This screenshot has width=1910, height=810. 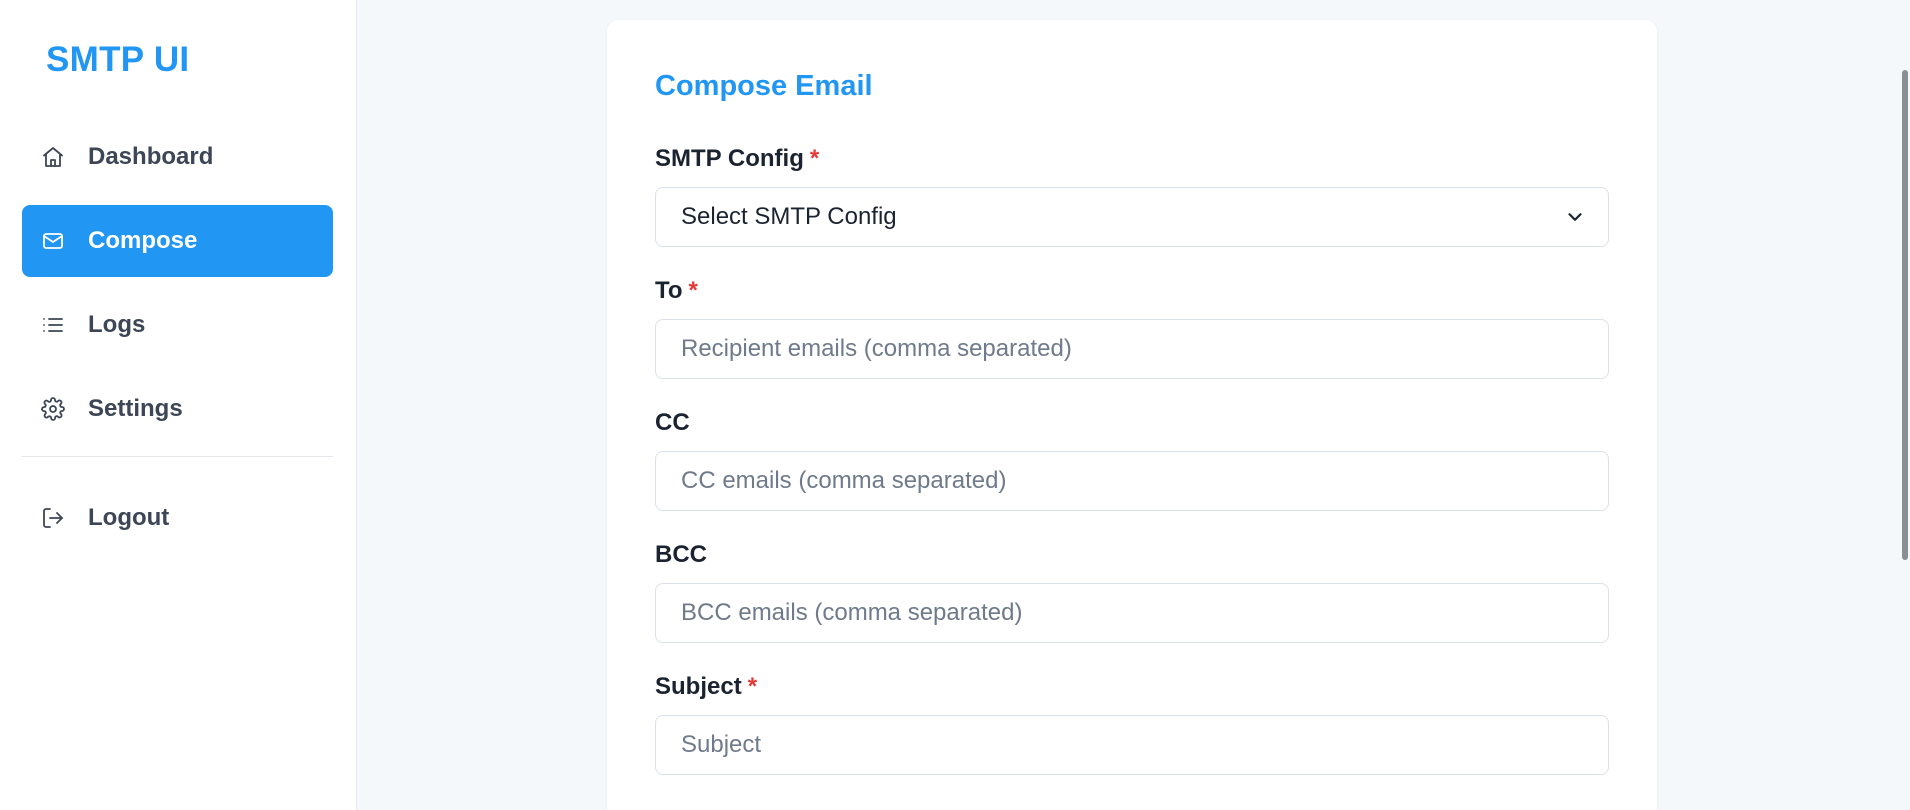 I want to click on sidebar-item-compose: Compose, so click(x=177, y=241).